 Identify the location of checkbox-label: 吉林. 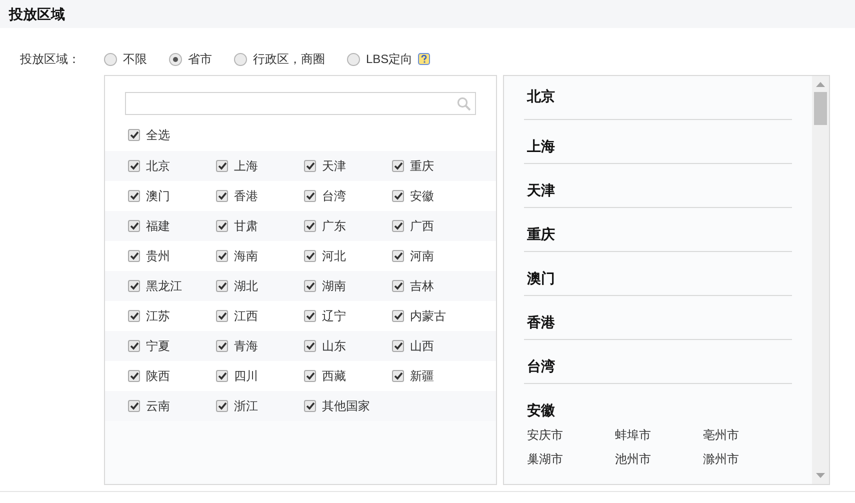
(422, 286).